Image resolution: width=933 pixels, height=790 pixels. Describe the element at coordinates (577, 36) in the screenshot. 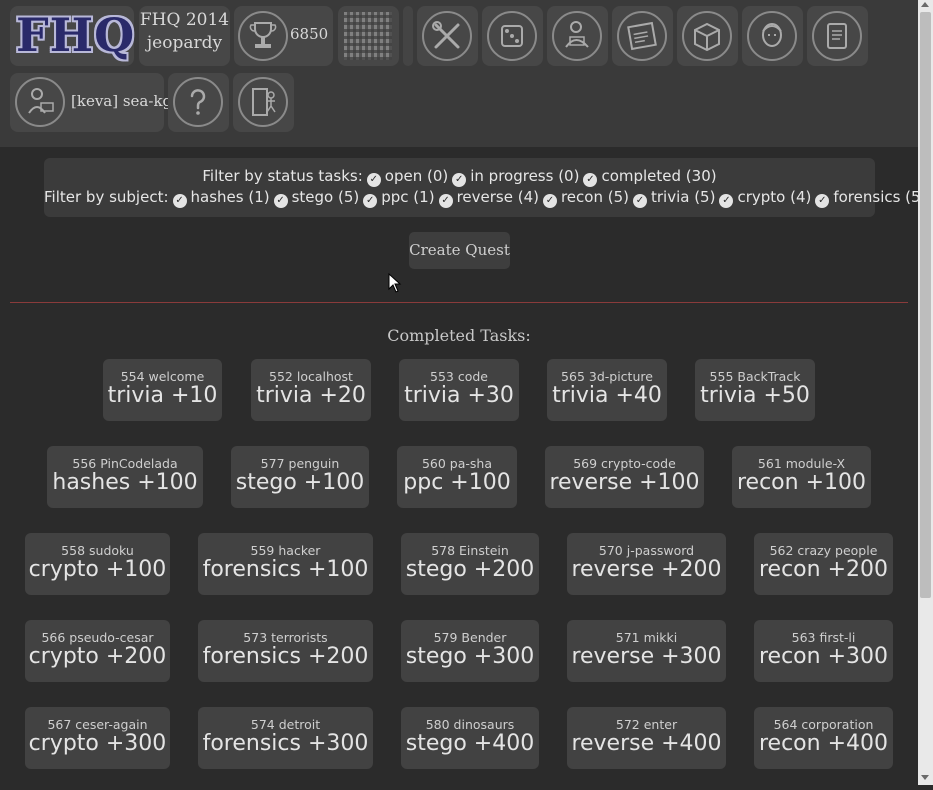

I see `stats-button` at that location.